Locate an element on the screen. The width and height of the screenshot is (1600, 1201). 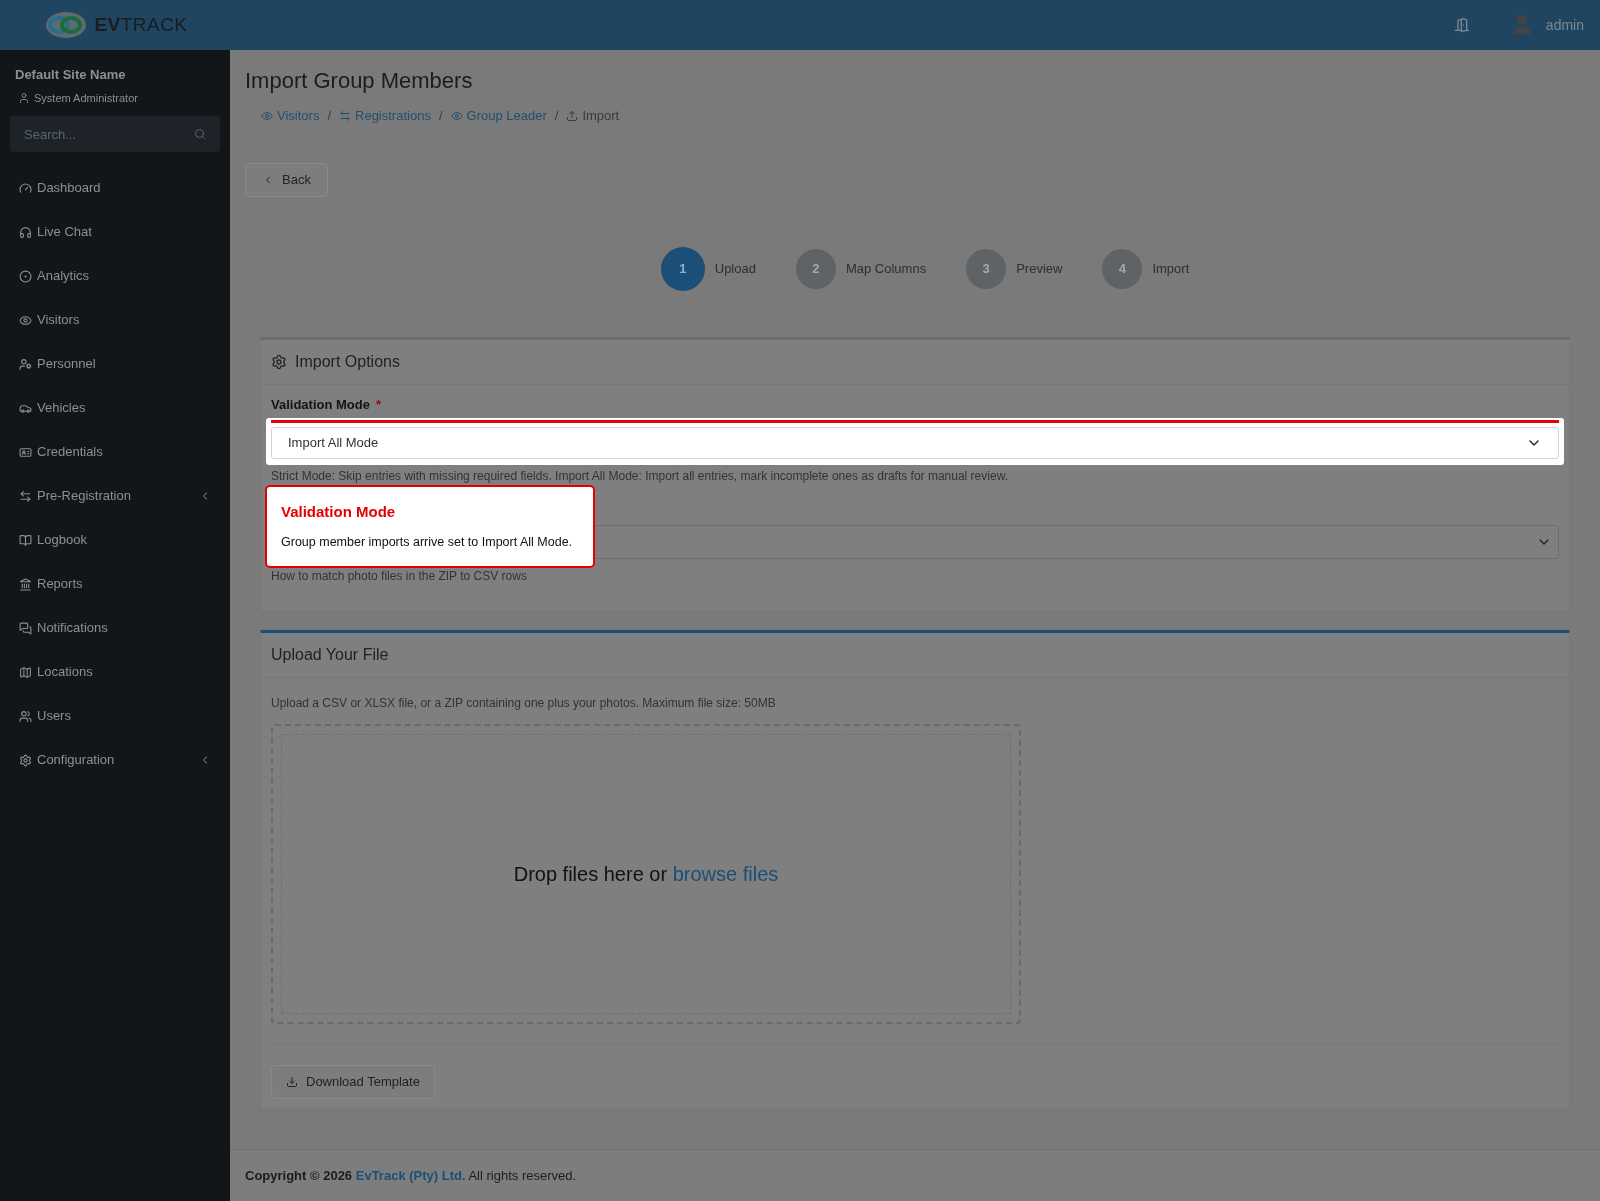
upload-description: Upload a CSV or XLSX file, or a ZIP containing one plus your photos. Maximum file size: 50MB is located at coordinates (524, 703).